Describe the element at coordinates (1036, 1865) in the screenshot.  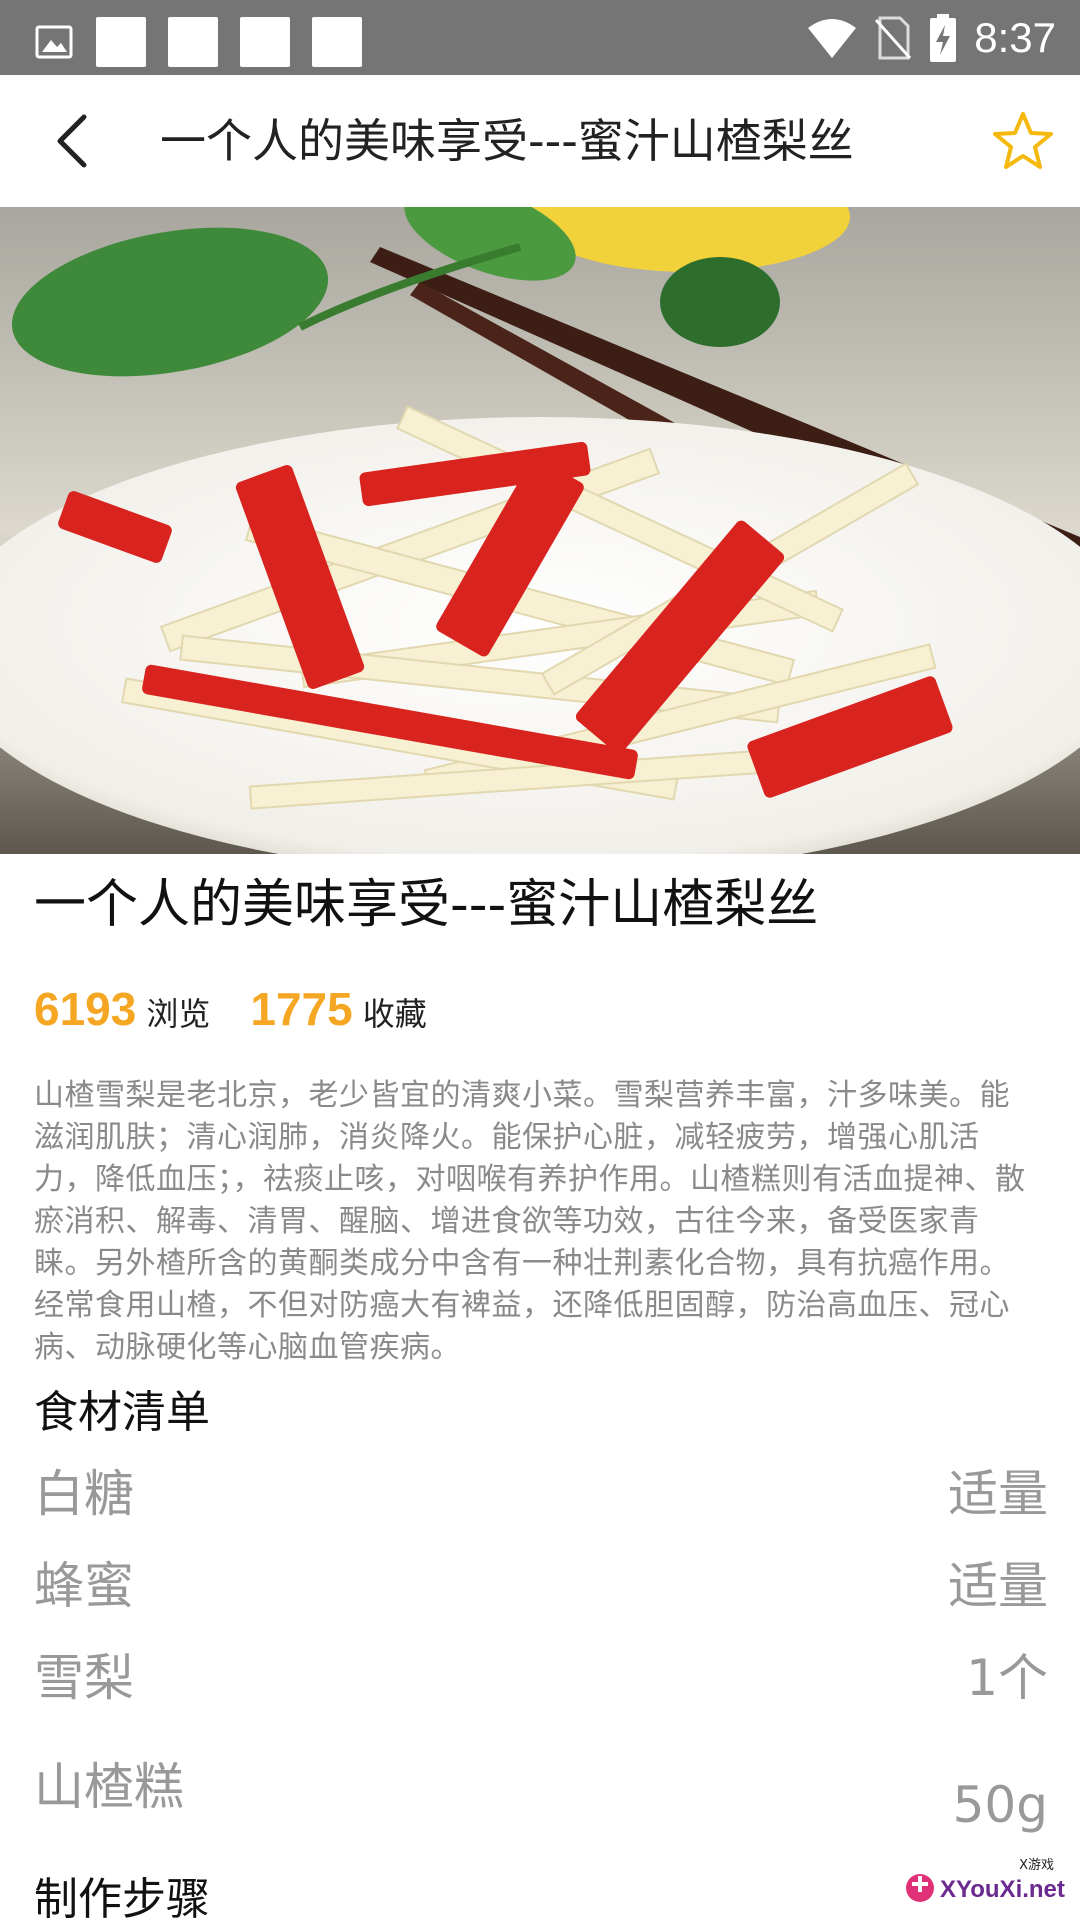
I see `watermark-small-text: X游戏` at that location.